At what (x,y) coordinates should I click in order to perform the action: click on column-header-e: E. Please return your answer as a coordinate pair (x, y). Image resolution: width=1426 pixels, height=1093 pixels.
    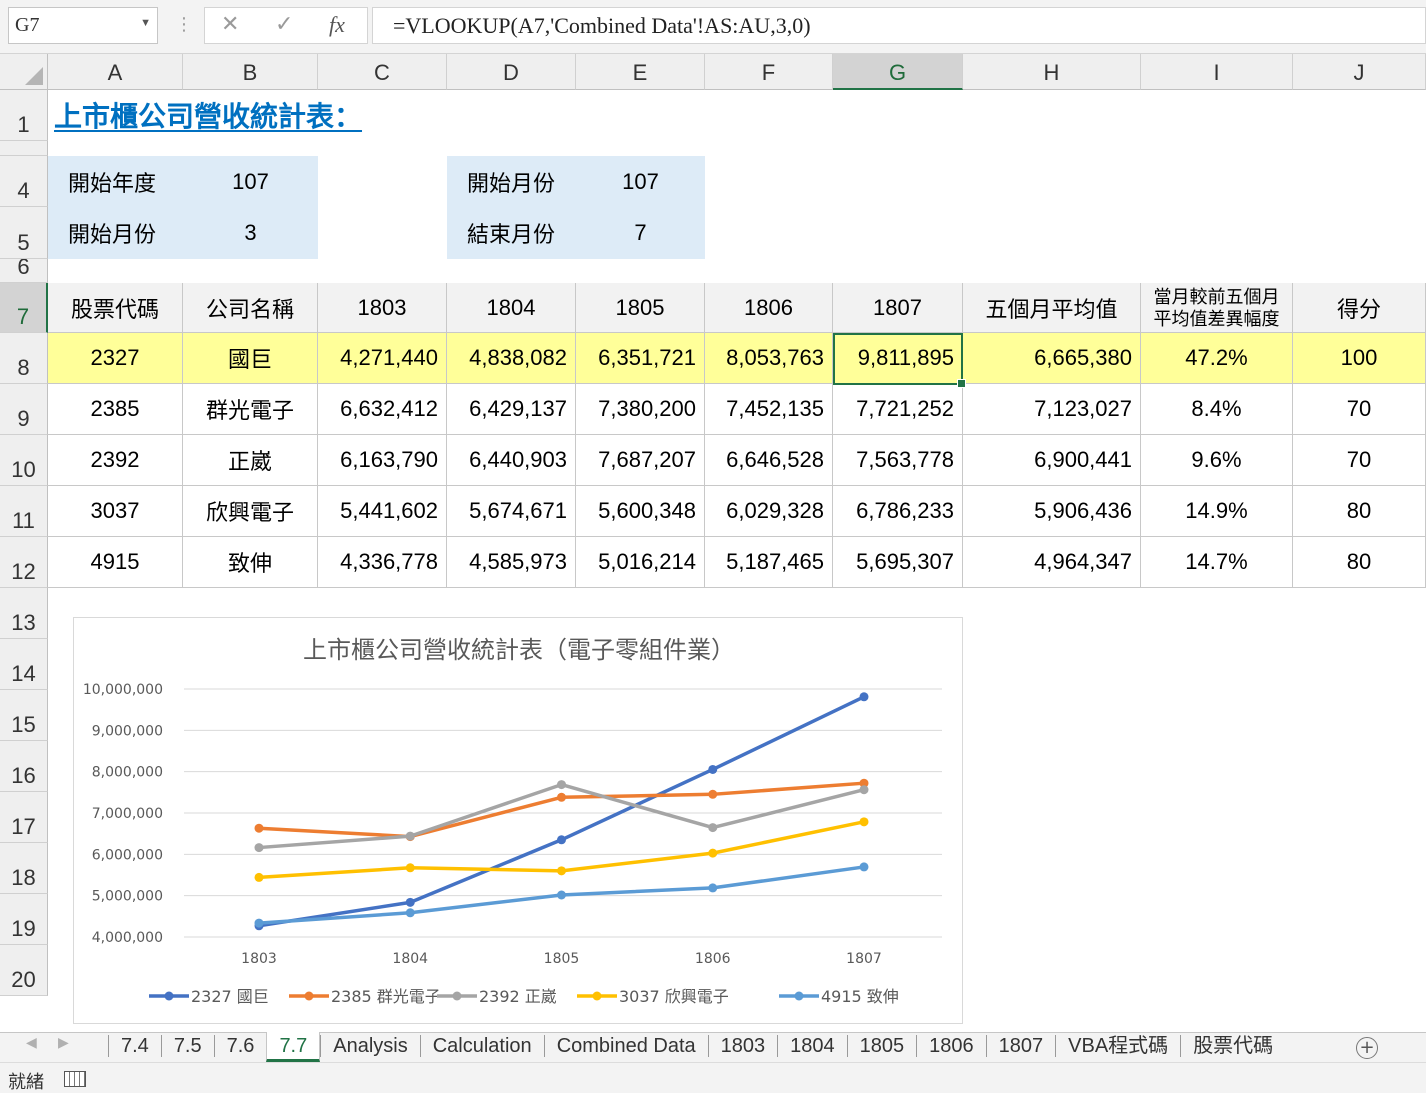
    Looking at the image, I should click on (640, 72).